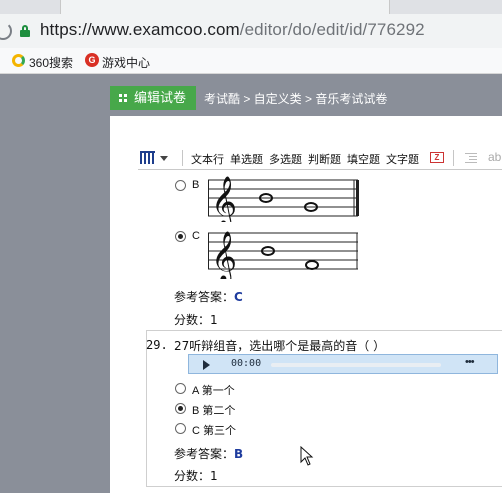 The image size is (502, 493). Describe the element at coordinates (160, 97) in the screenshot. I see `edit-exam-label: 编辑试卷` at that location.